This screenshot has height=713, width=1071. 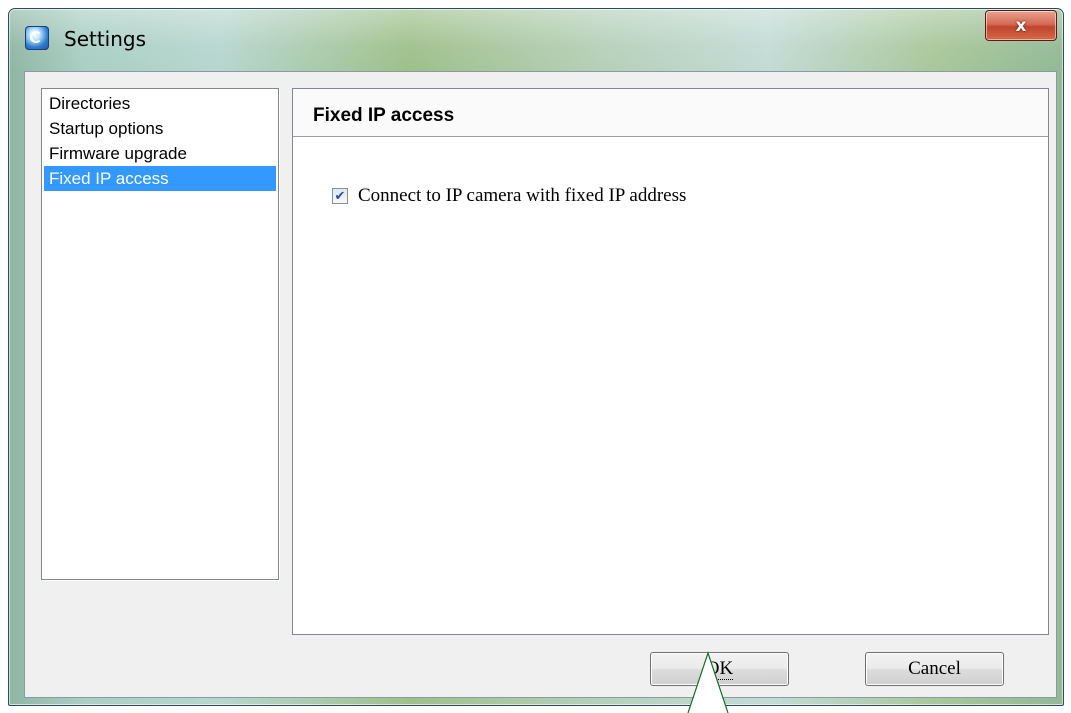 I want to click on nav-item-fixed-ip-access: Fixed IP access, so click(x=160, y=178).